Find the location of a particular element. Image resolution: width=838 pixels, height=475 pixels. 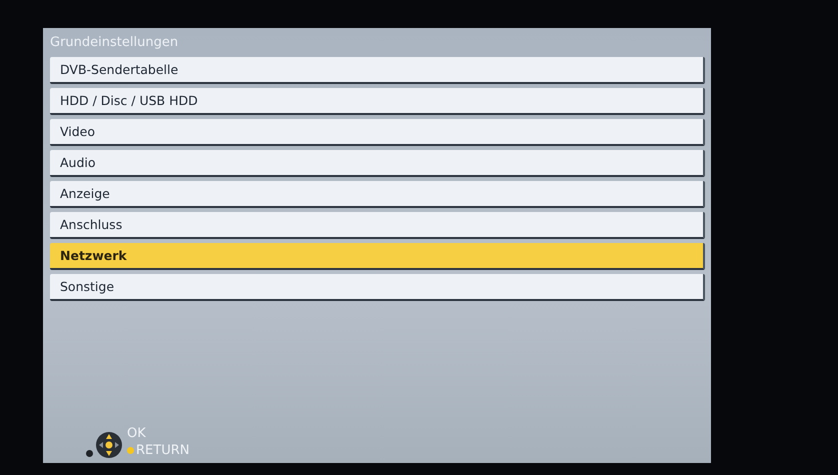

dpad-icon is located at coordinates (109, 445).